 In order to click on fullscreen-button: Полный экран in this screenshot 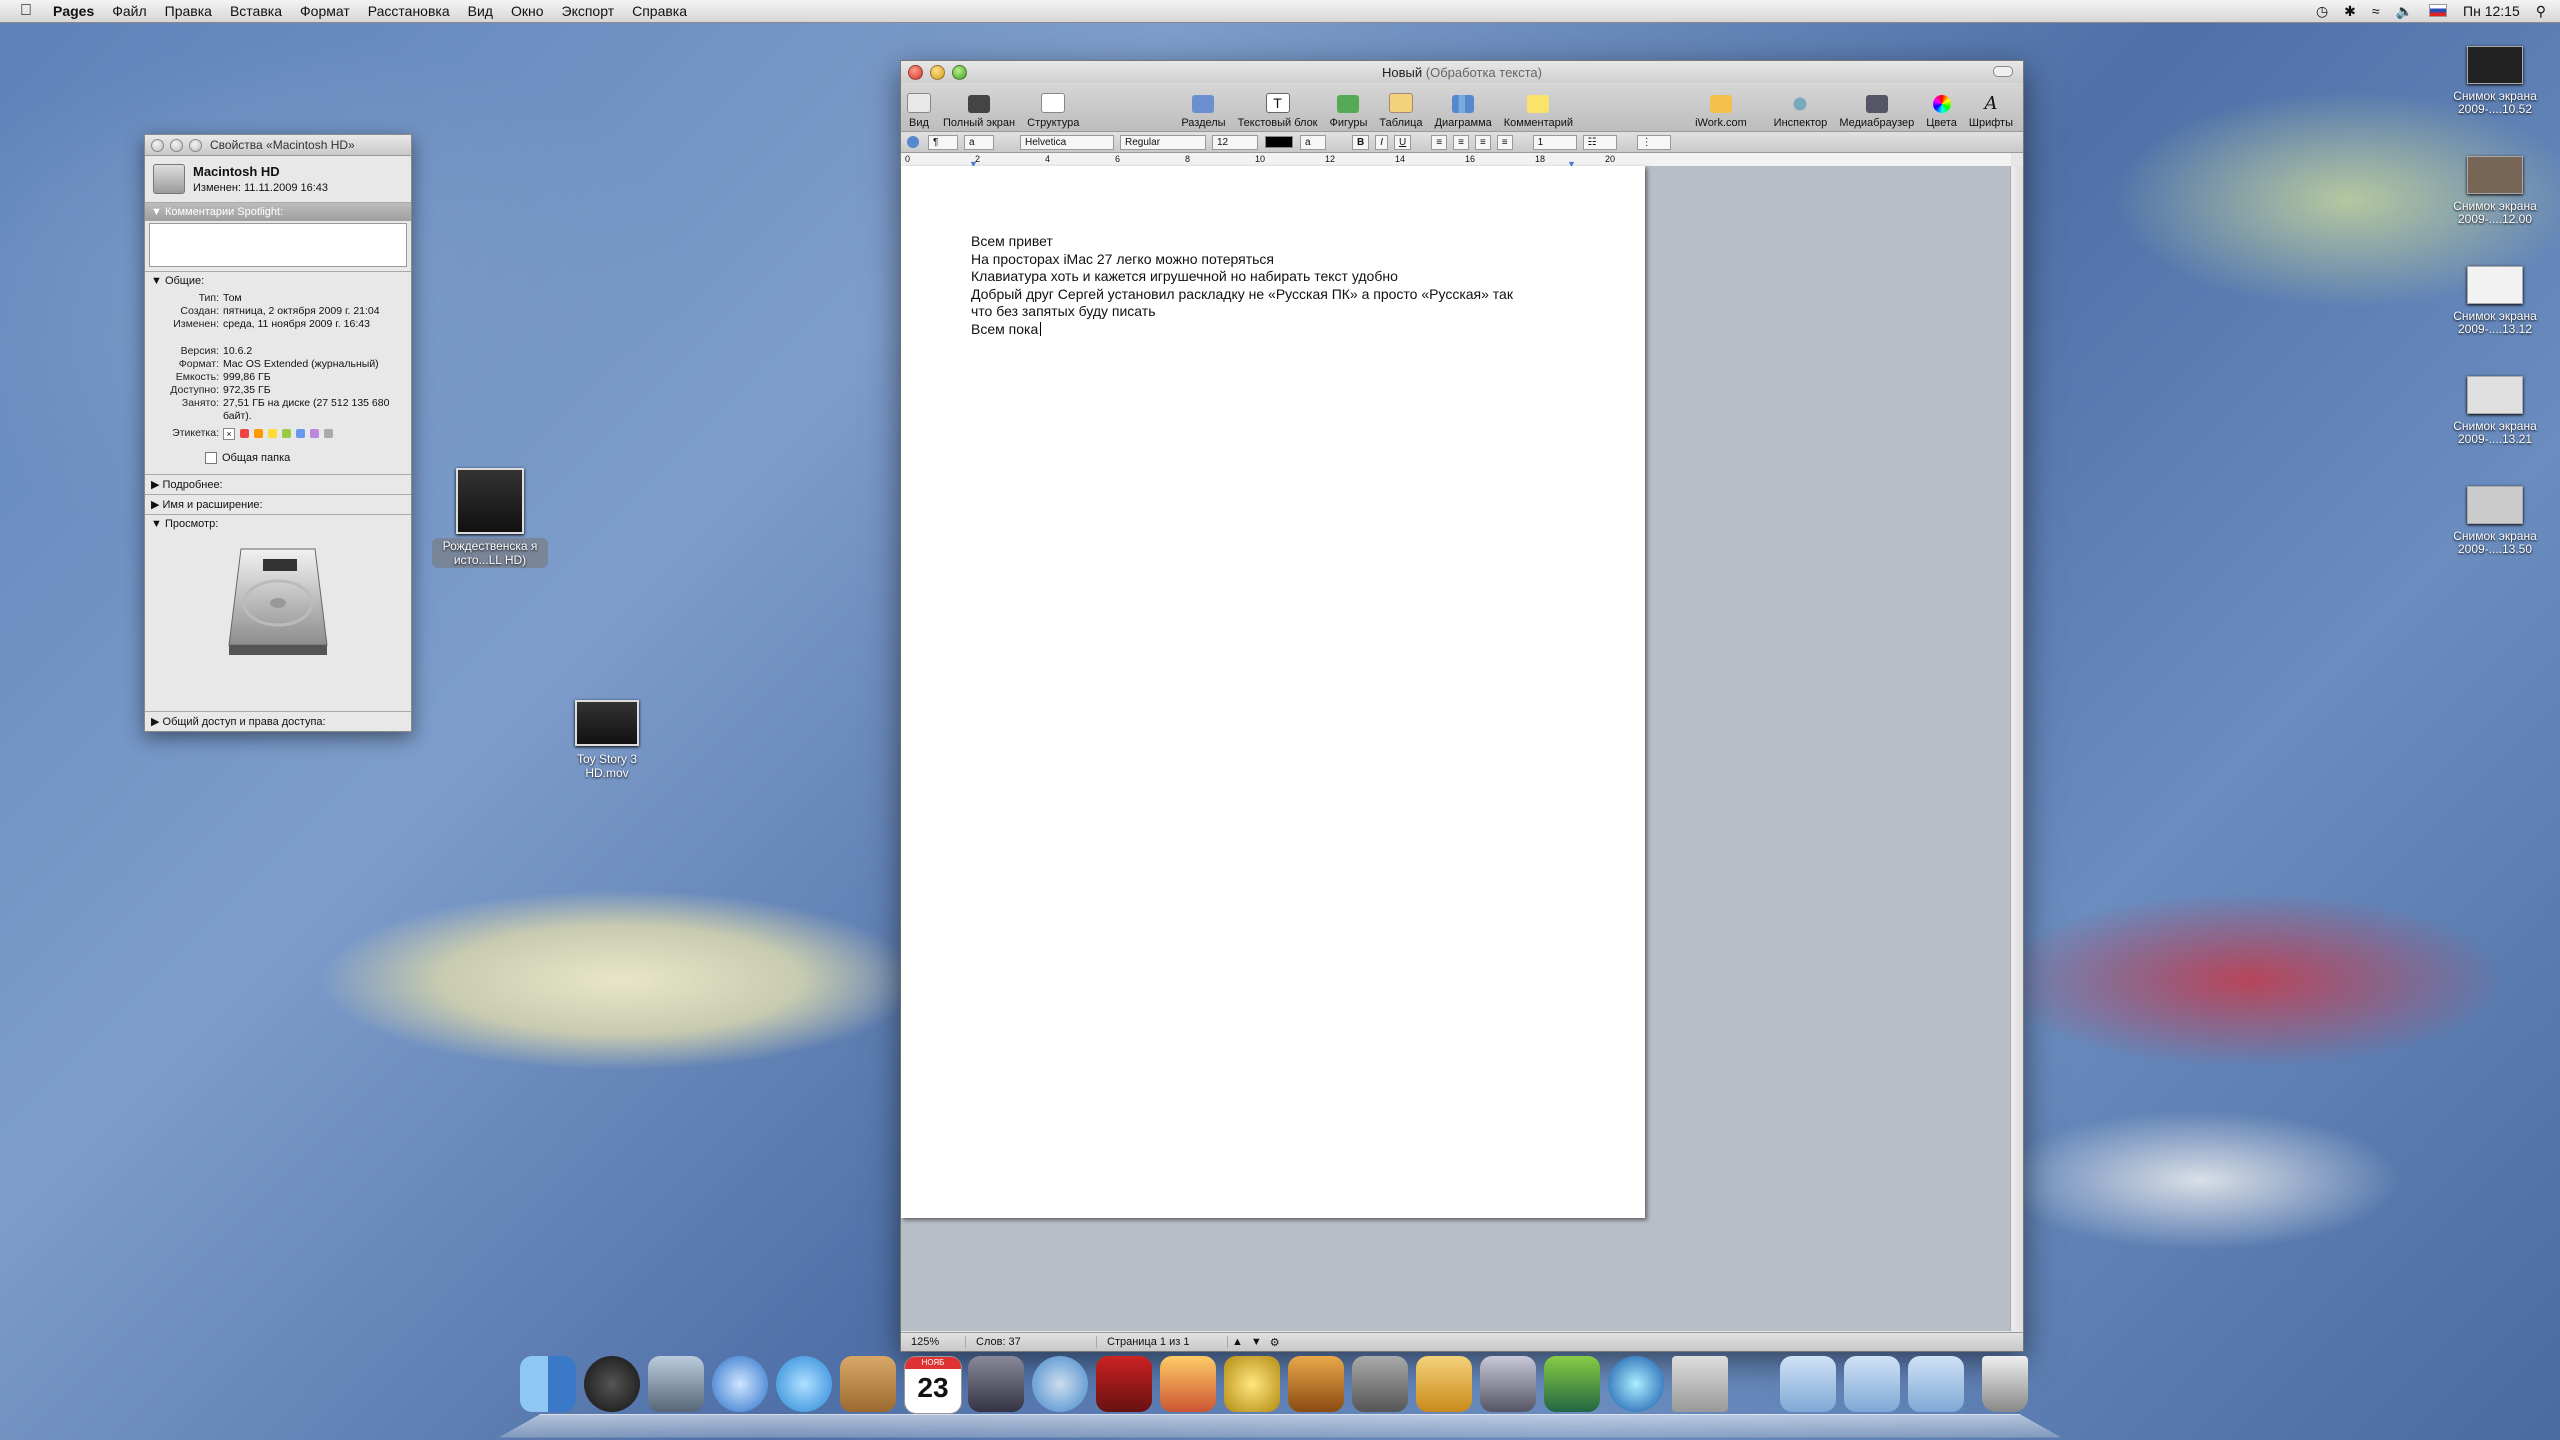, I will do `click(979, 112)`.